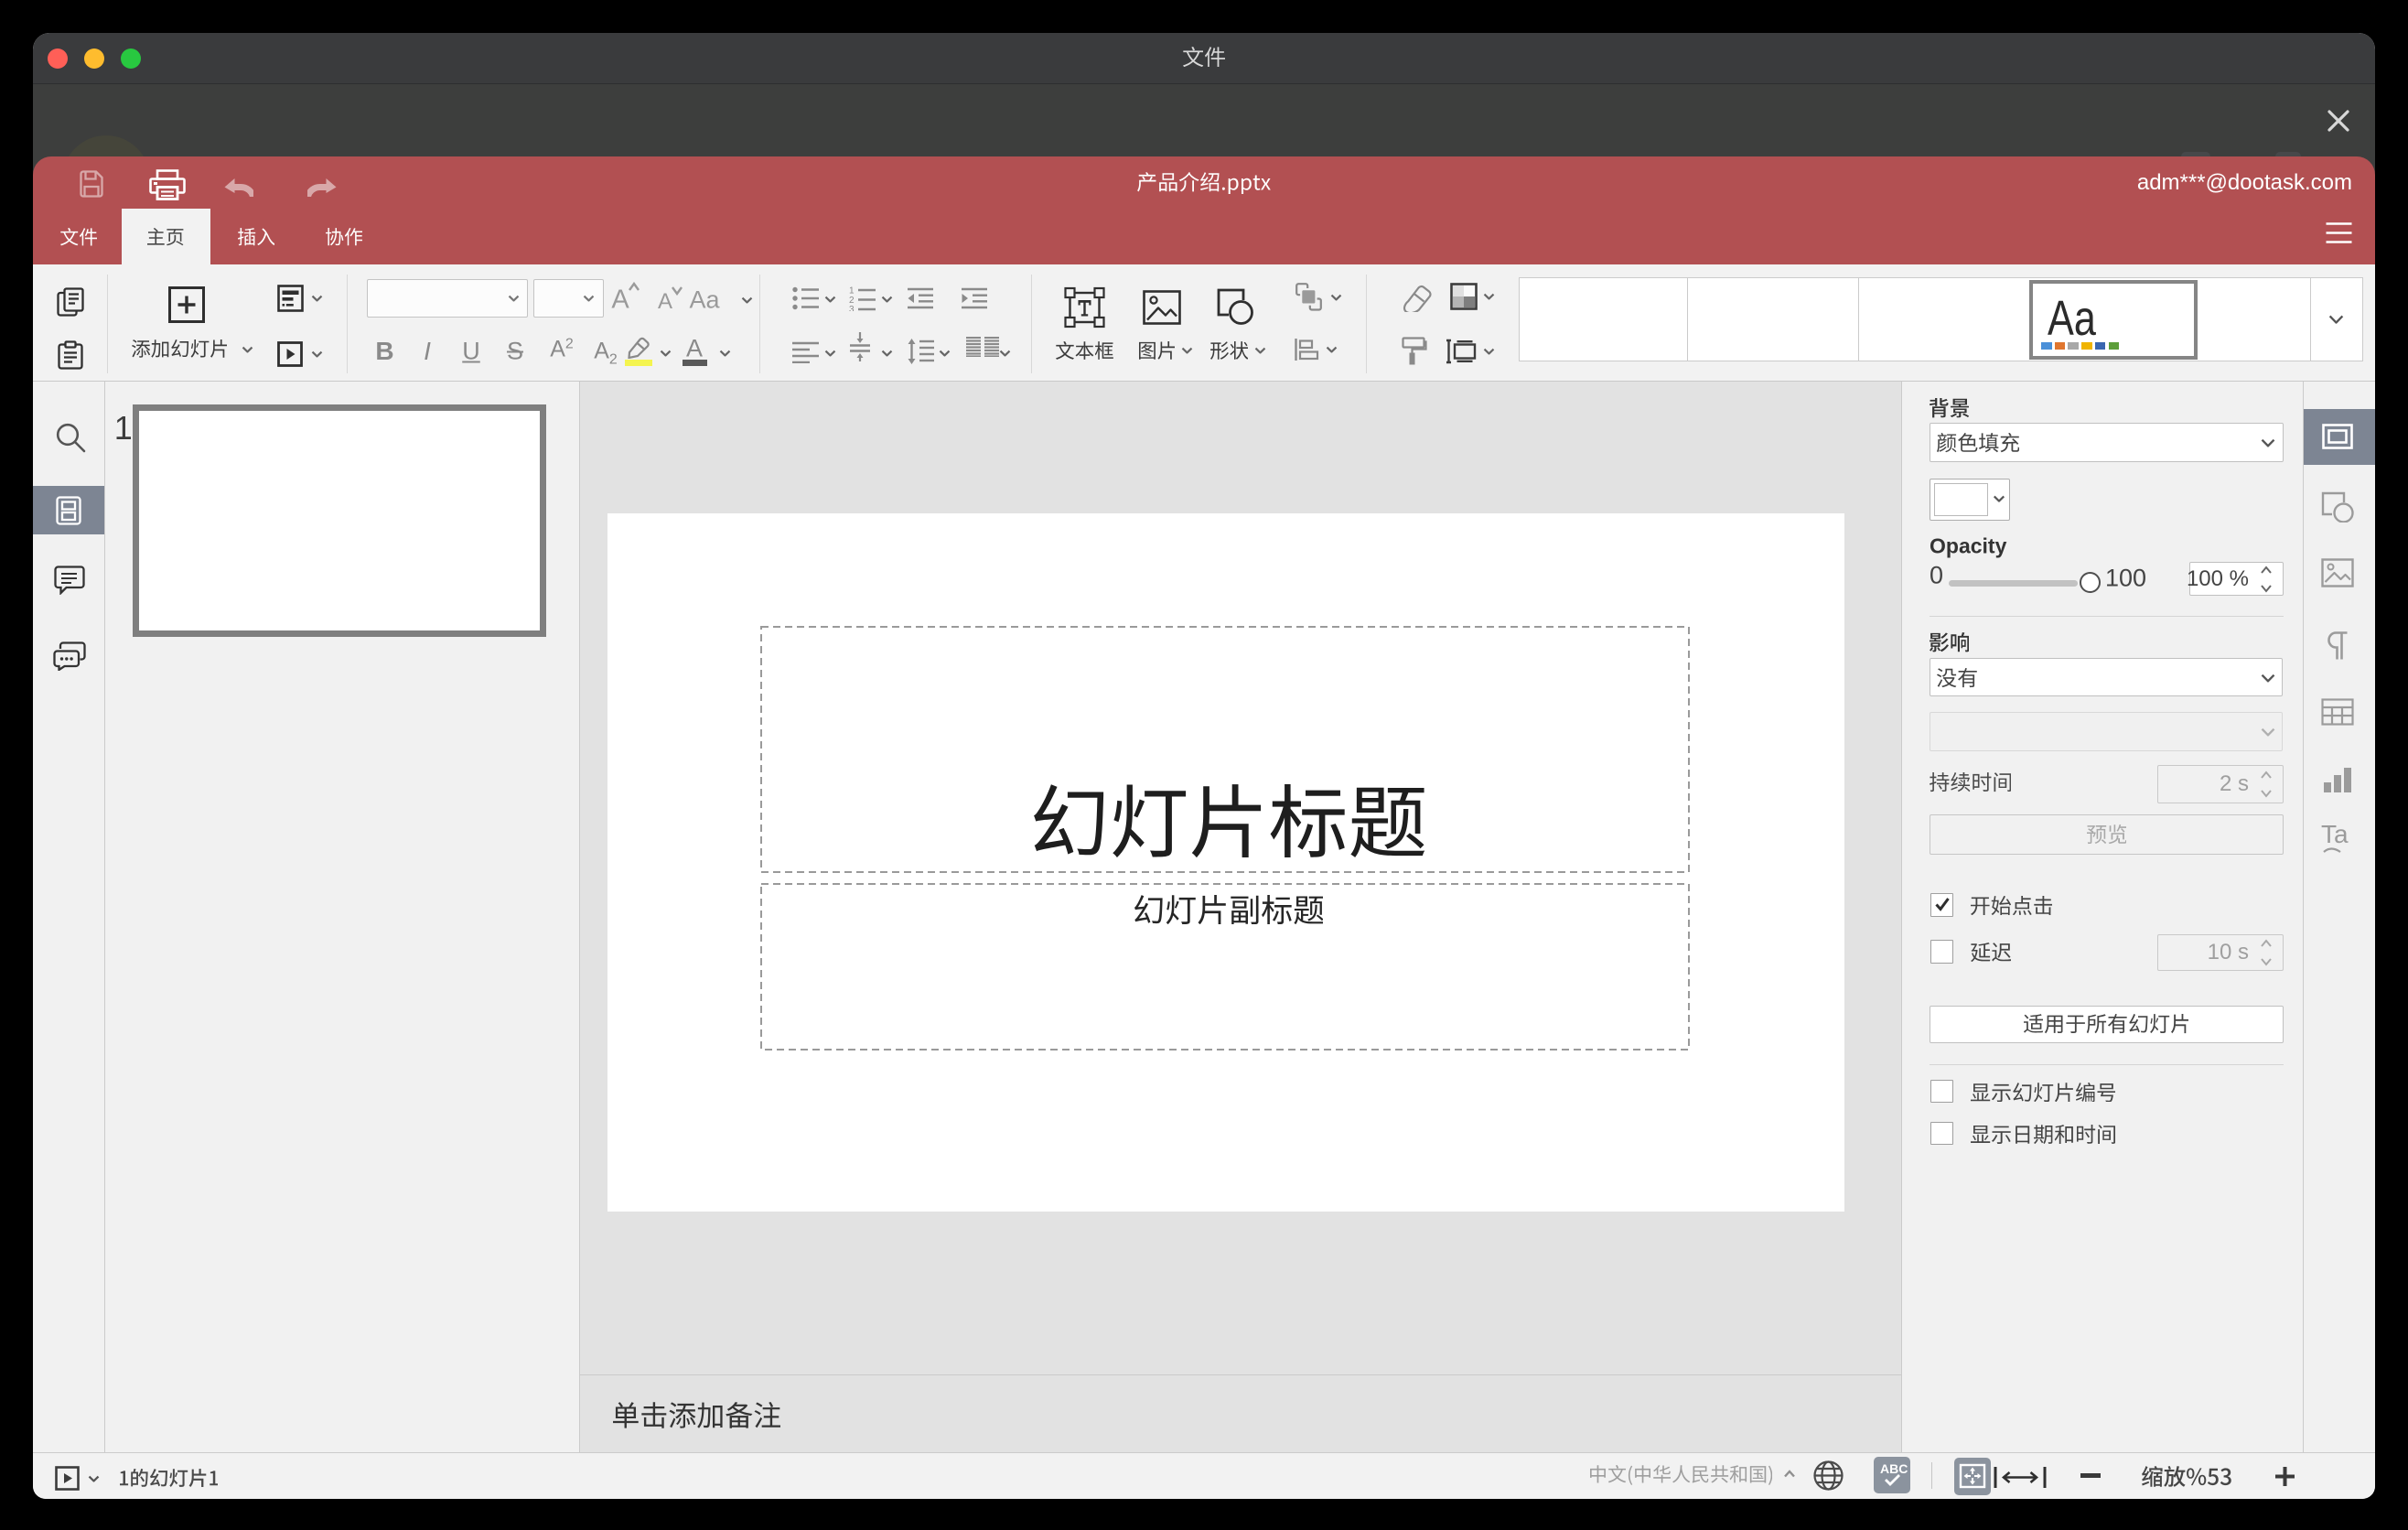 This screenshot has height=1530, width=2408. What do you see at coordinates (2335, 834) in the screenshot?
I see `svg-text: Ta` at bounding box center [2335, 834].